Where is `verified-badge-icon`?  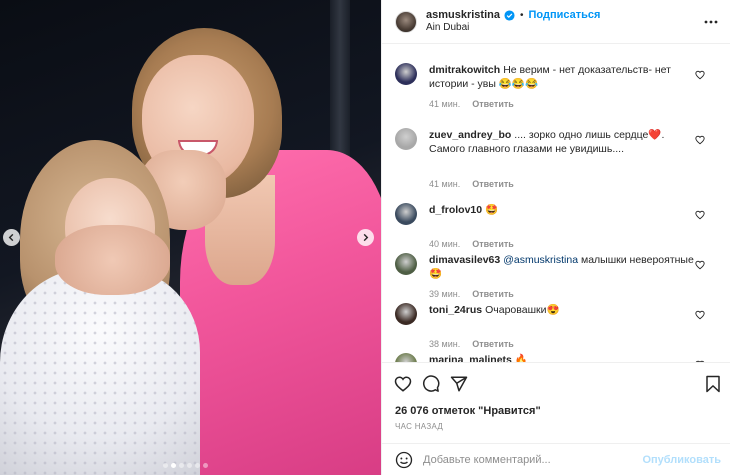 verified-badge-icon is located at coordinates (509, 15).